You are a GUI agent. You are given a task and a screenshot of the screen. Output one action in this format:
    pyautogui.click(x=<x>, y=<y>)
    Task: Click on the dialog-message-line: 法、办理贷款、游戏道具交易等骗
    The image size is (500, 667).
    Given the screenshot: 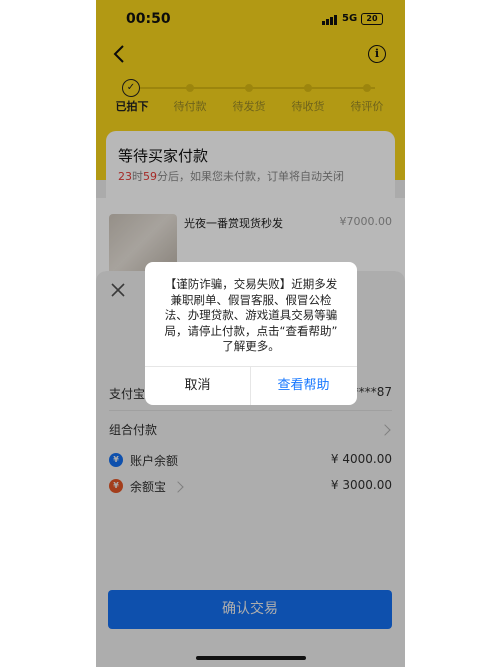 What is the action you would take?
    pyautogui.click(x=251, y=315)
    